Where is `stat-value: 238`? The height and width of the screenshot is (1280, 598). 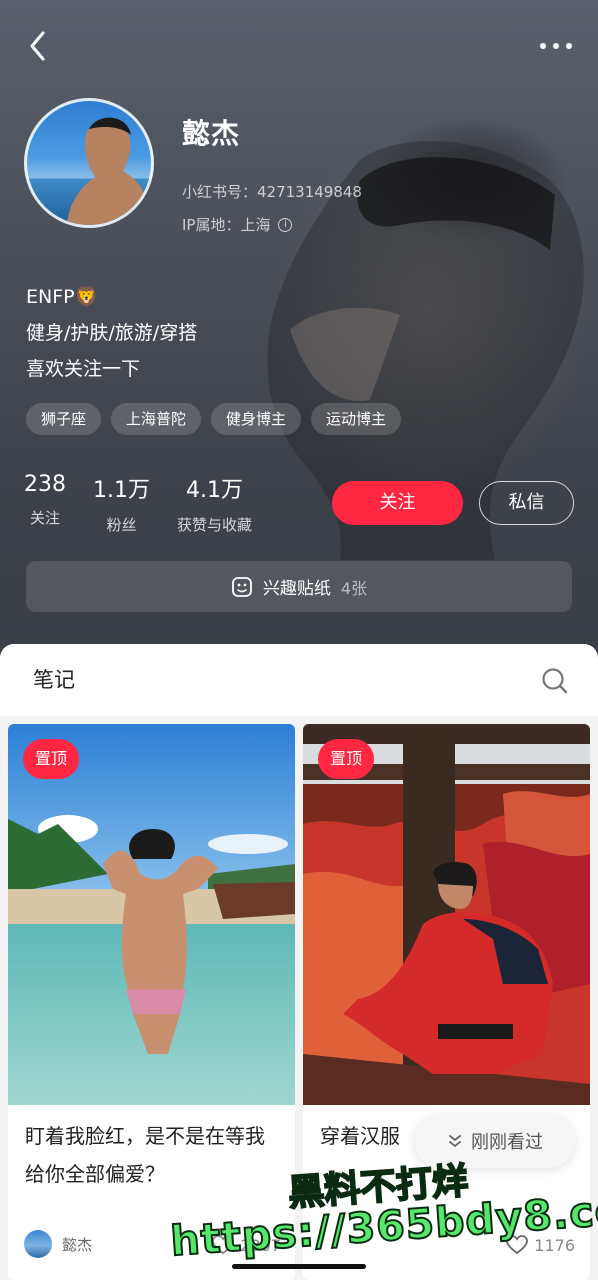 stat-value: 238 is located at coordinates (45, 484).